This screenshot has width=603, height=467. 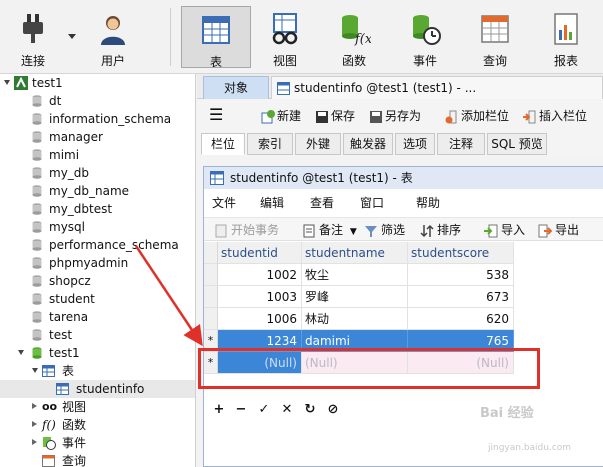 What do you see at coordinates (369, 368) in the screenshot?
I see `highlight-box` at bounding box center [369, 368].